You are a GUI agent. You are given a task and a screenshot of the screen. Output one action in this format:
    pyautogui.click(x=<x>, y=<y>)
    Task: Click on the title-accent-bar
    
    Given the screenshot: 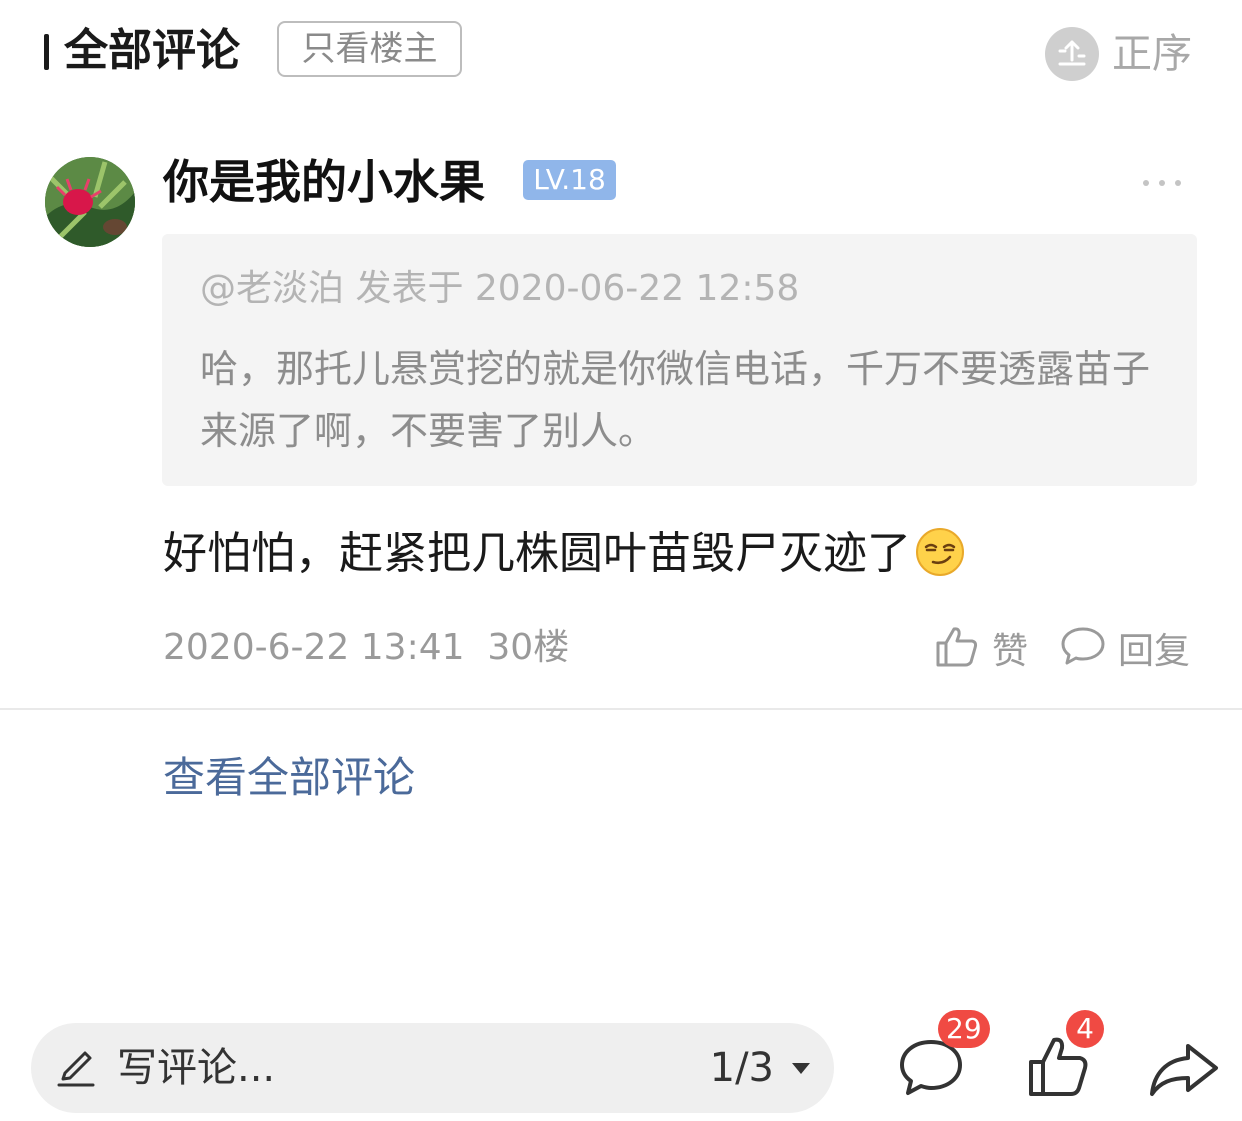 What is the action you would take?
    pyautogui.click(x=46, y=52)
    